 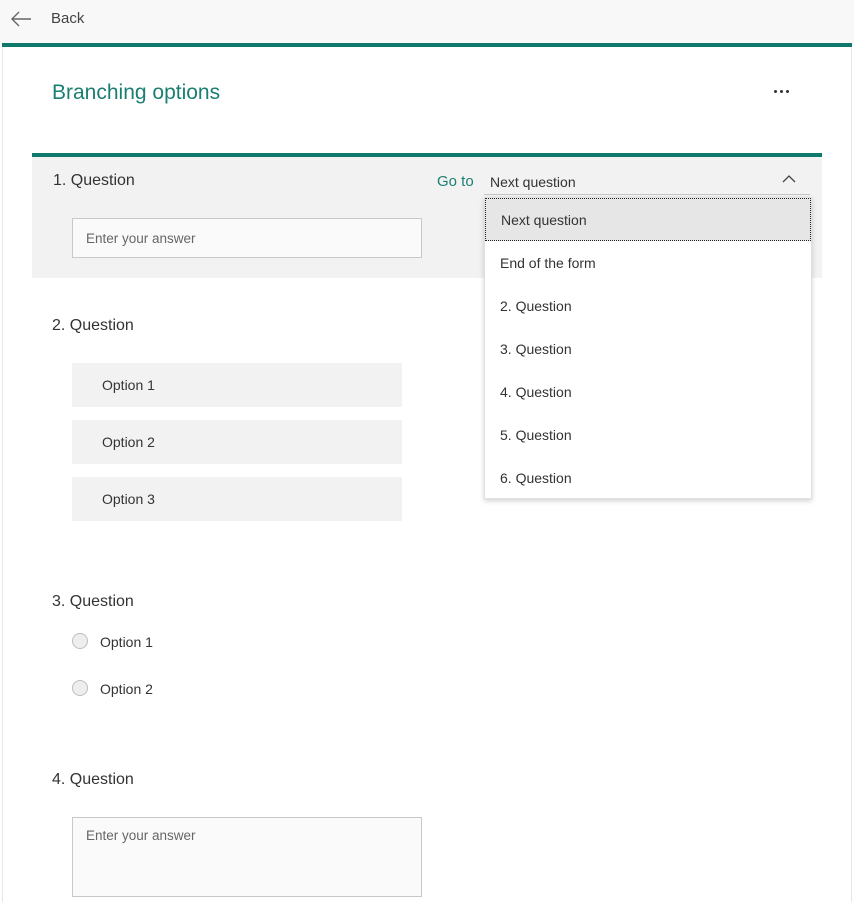 What do you see at coordinates (648, 263) in the screenshot?
I see `dropdown-item-end-of-form: End of the form` at bounding box center [648, 263].